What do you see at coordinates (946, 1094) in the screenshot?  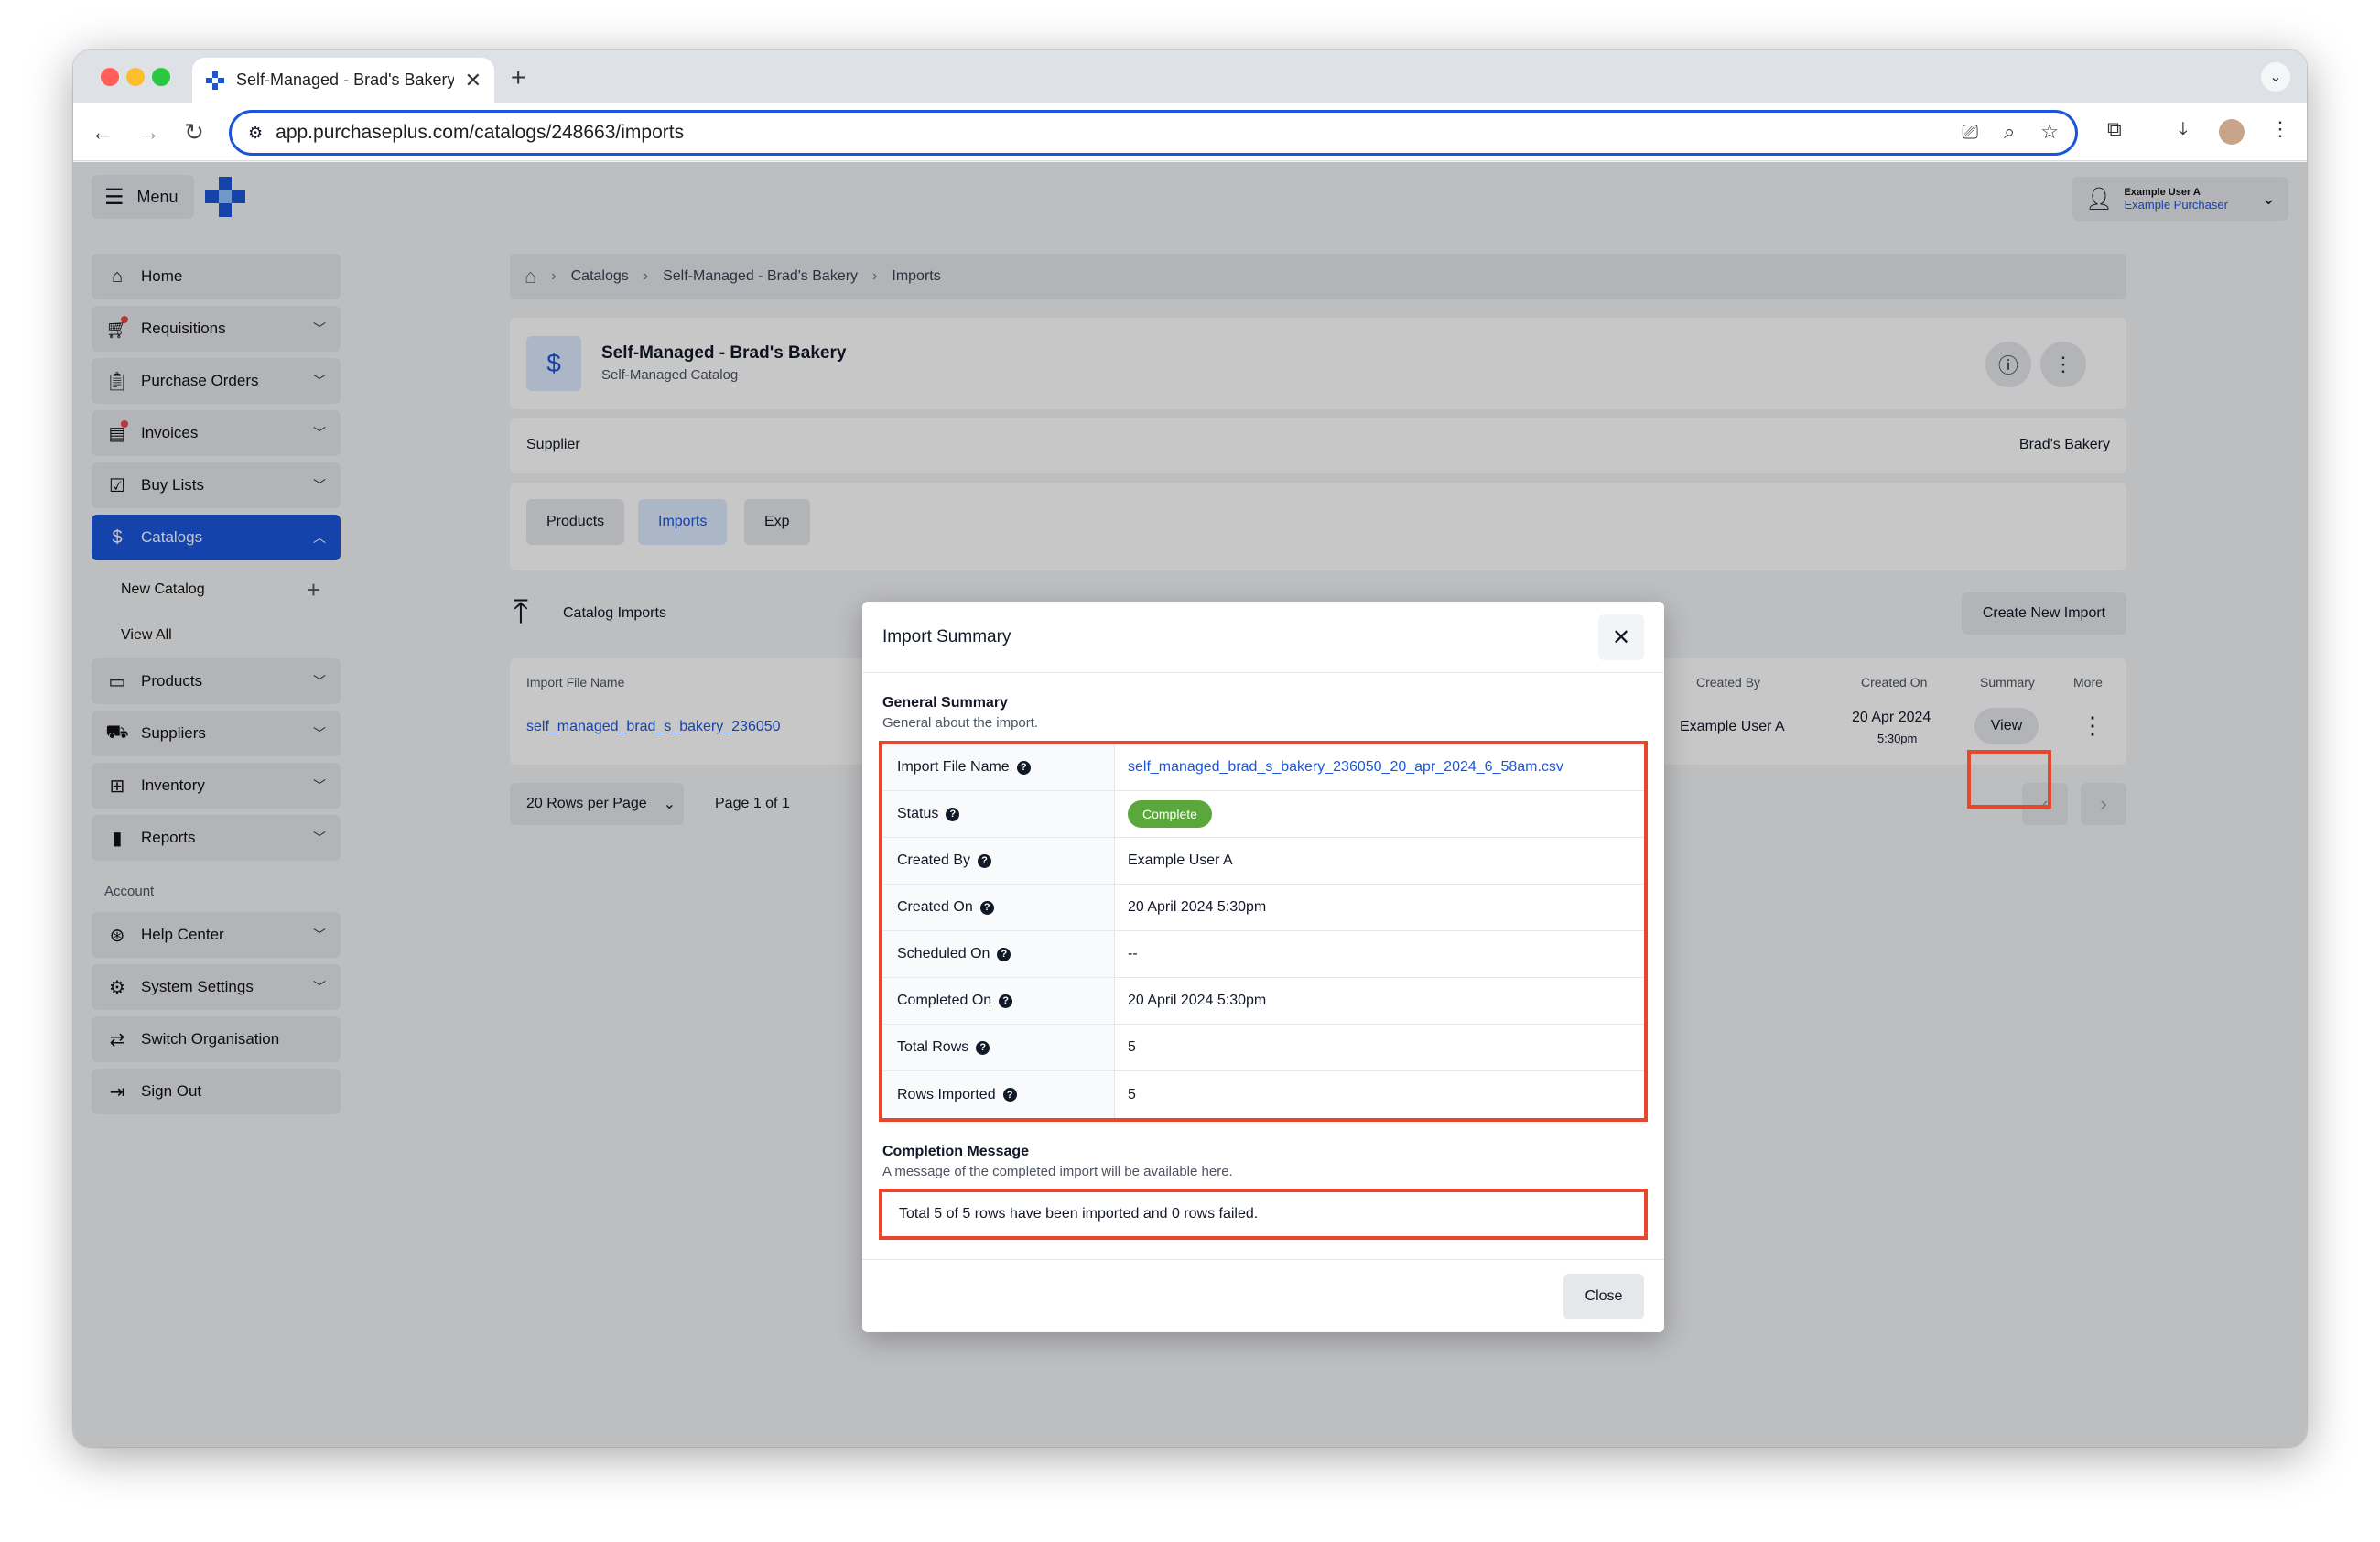 I see `summary-label-text: Rows Imported` at bounding box center [946, 1094].